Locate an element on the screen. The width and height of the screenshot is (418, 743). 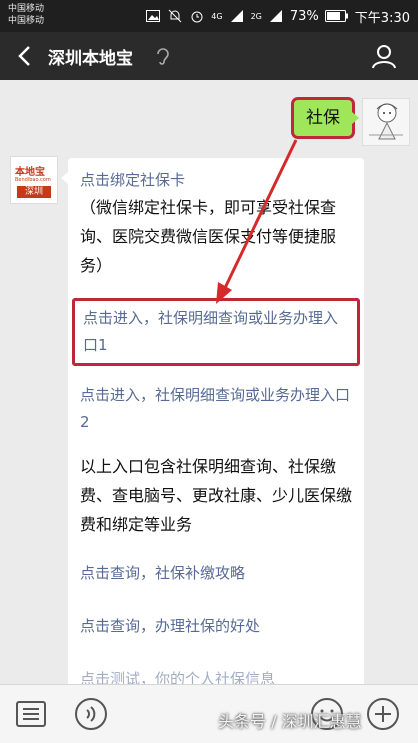
voice-button is located at coordinates (91, 714).